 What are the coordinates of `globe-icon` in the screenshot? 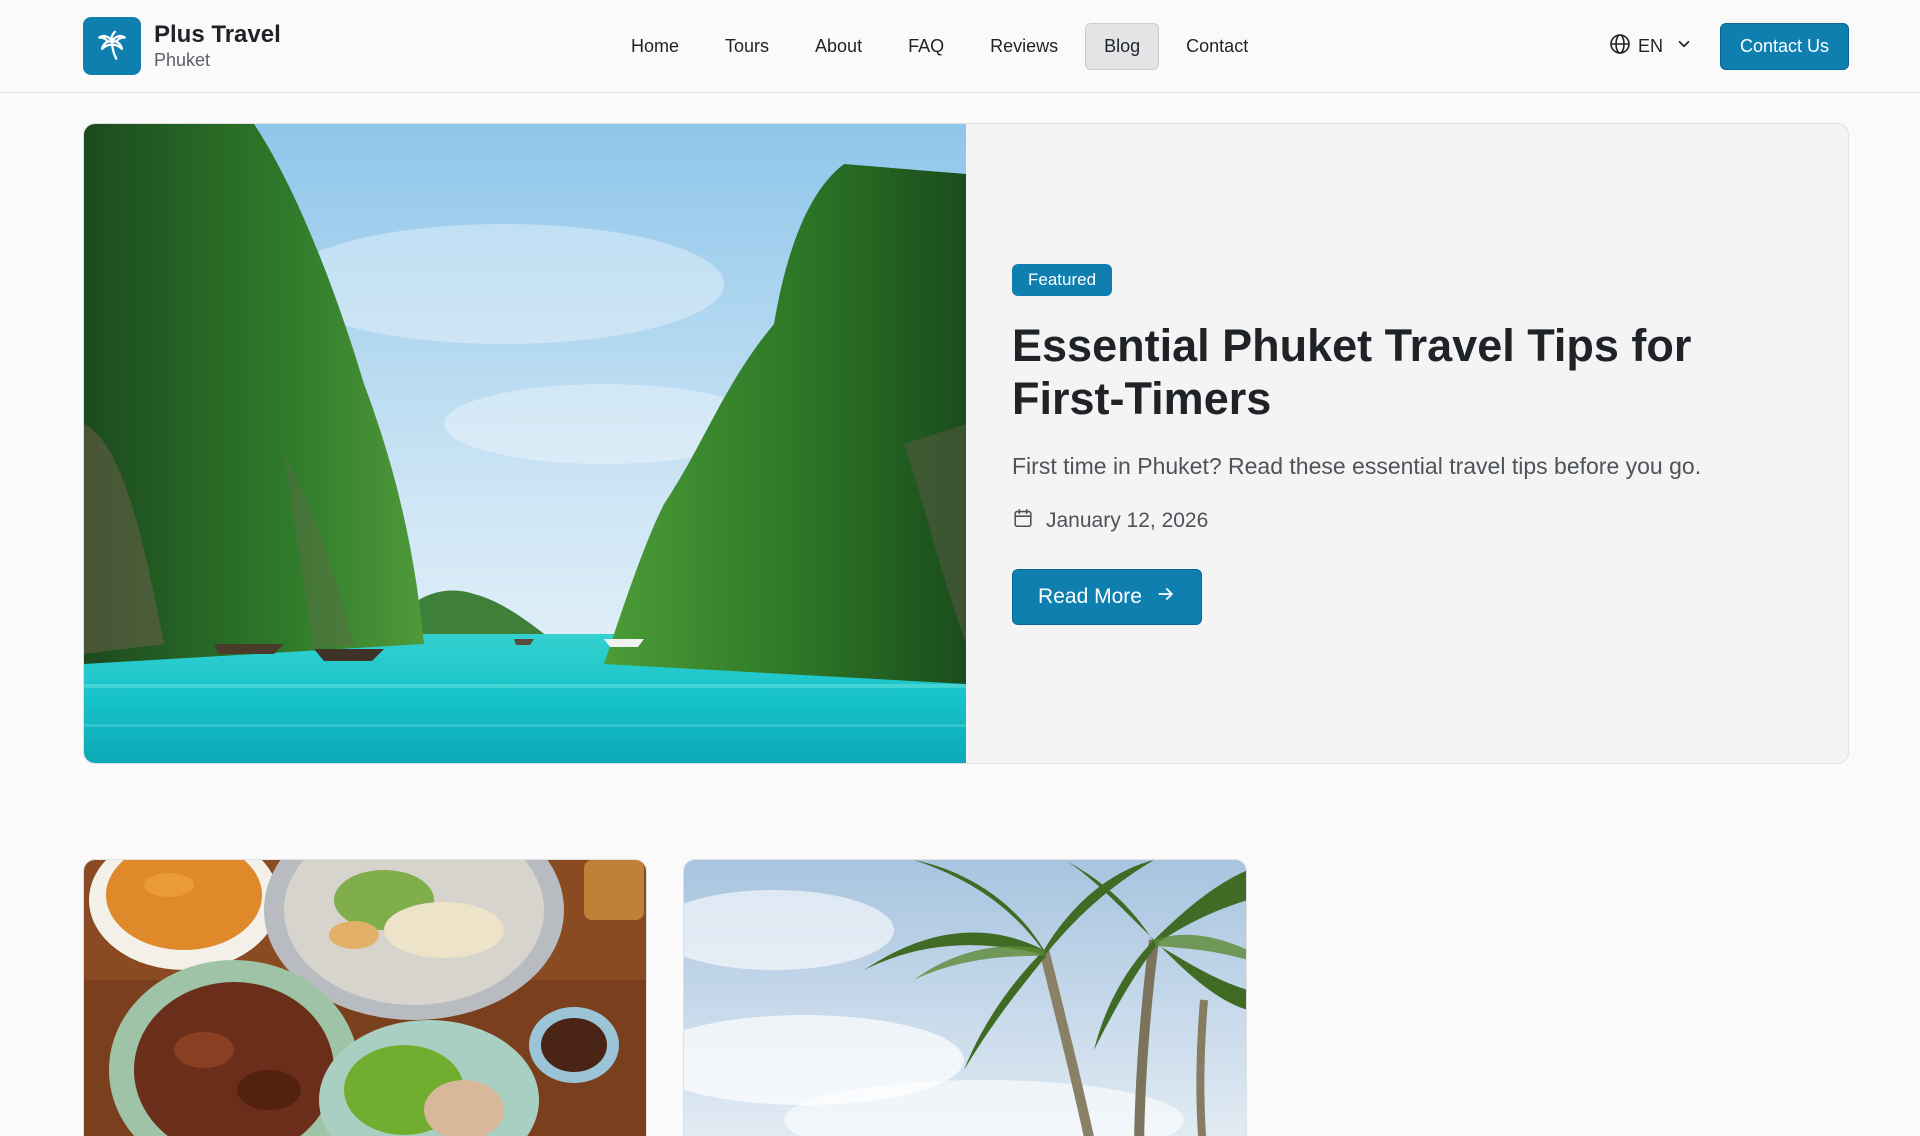 It's located at (1620, 46).